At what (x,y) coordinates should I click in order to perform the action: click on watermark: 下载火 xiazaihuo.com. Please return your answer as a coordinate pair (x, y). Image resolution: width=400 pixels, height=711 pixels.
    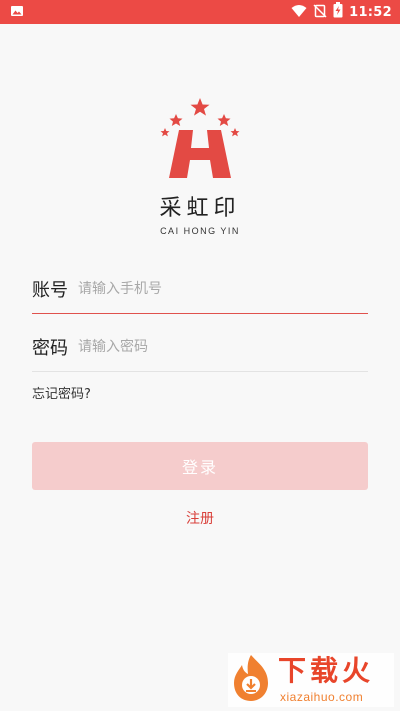
    Looking at the image, I should click on (311, 680).